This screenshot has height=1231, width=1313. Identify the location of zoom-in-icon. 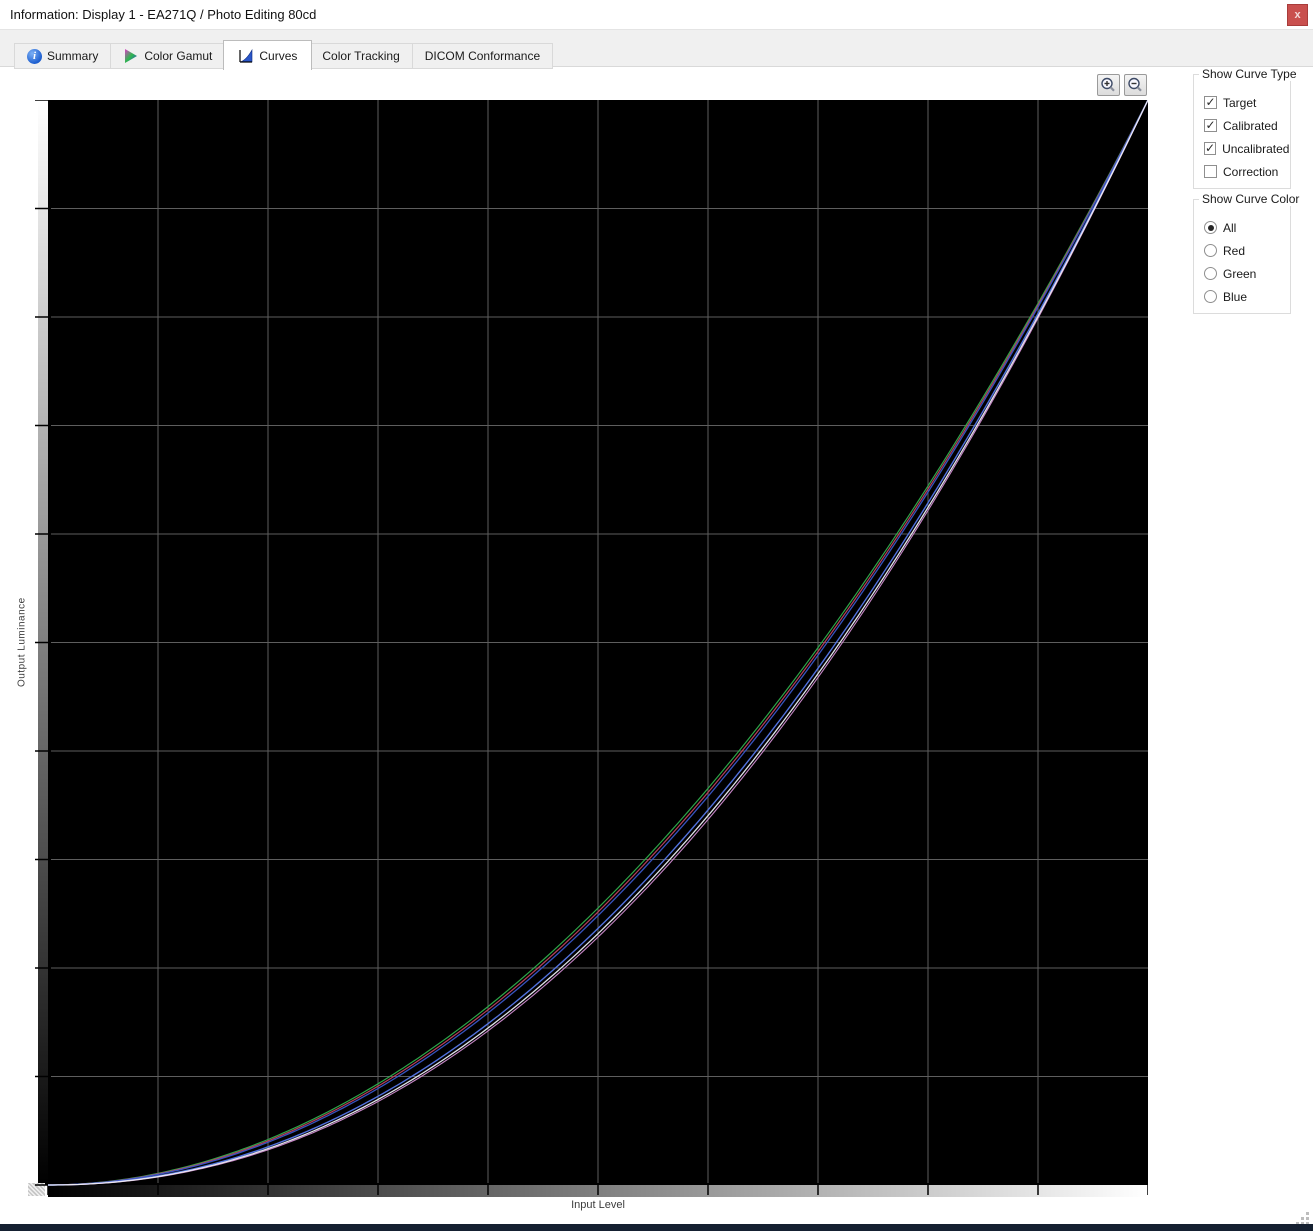
(1108, 84).